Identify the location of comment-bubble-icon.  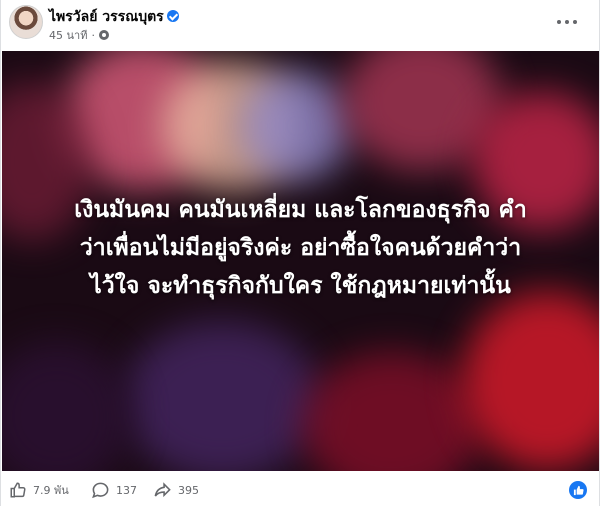
(100, 490).